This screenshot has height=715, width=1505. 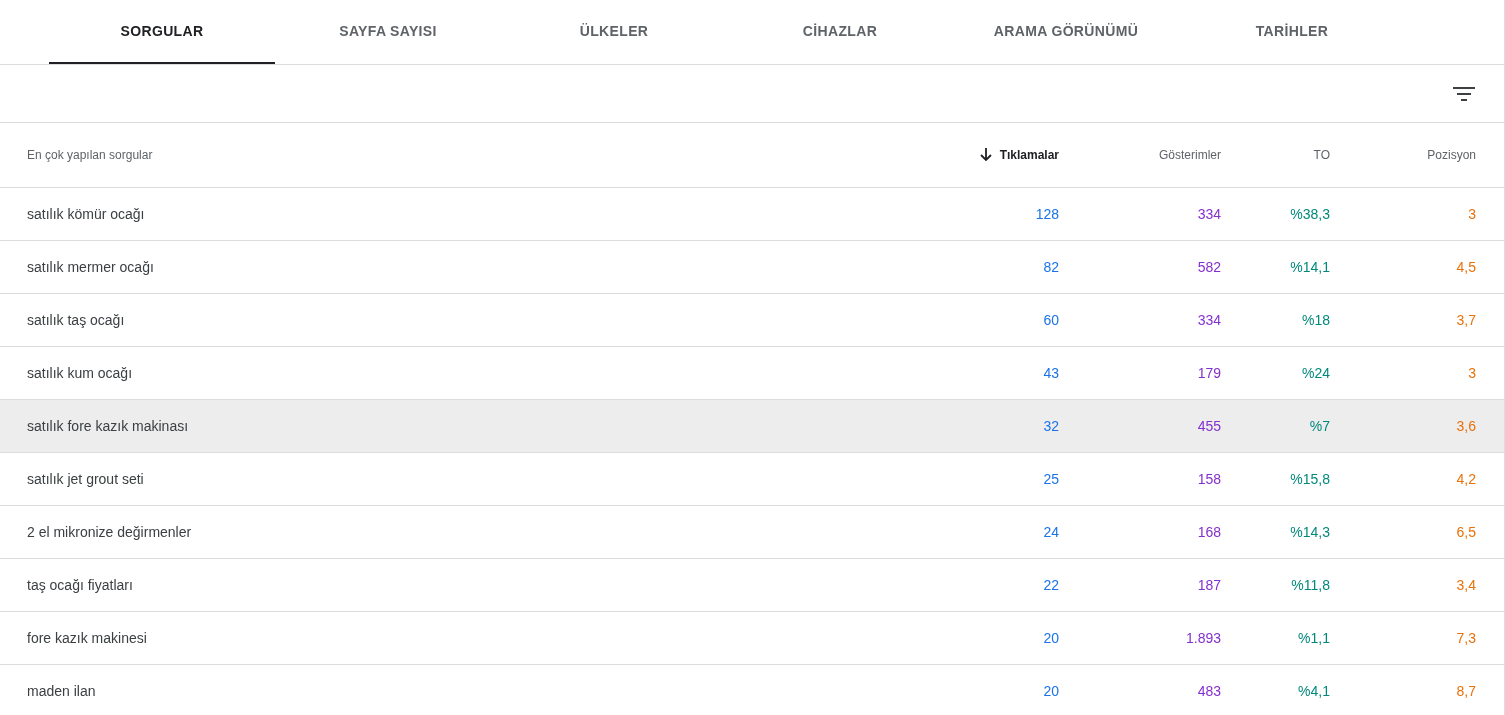 I want to click on tab: SAYFA SAYISI, so click(x=388, y=32).